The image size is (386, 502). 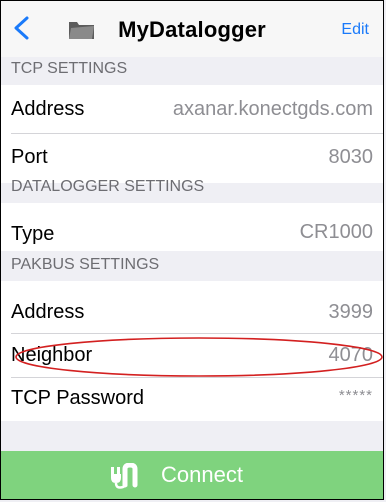 I want to click on navigation-bar: MyDatalogger Edit, so click(x=192, y=29).